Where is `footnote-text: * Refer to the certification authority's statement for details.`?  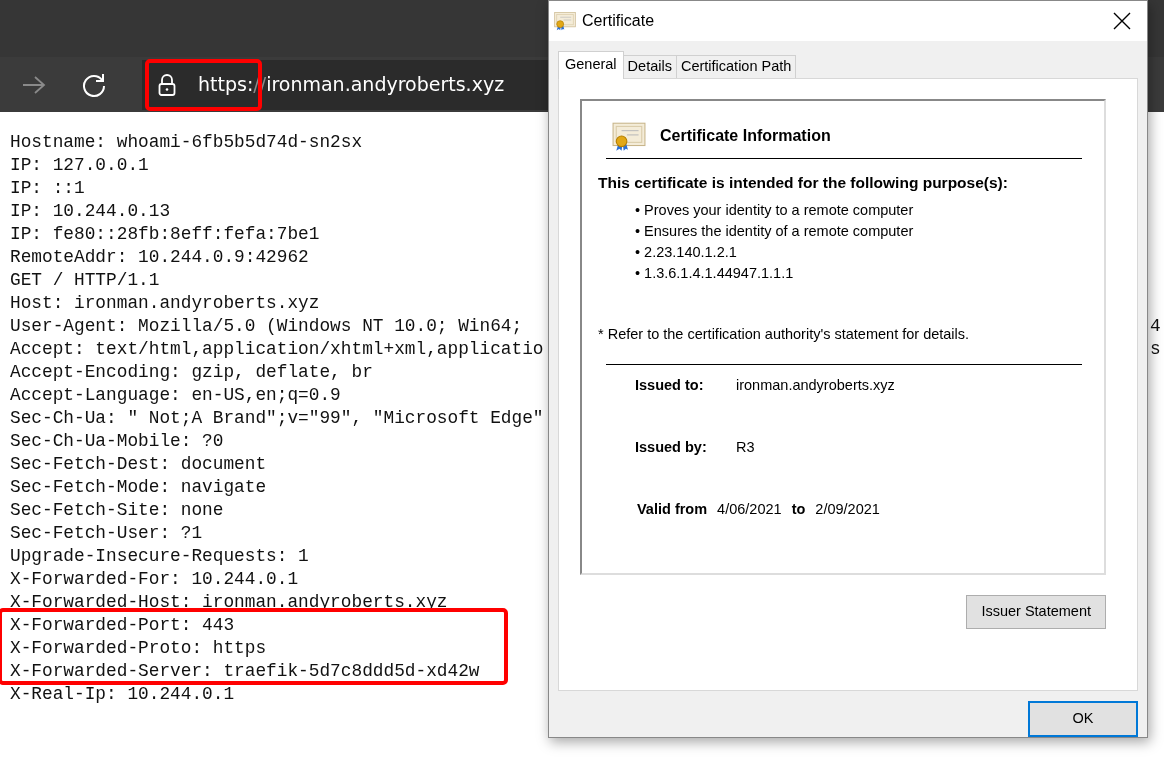
footnote-text: * Refer to the certification authority's statement for details. is located at coordinates (784, 335).